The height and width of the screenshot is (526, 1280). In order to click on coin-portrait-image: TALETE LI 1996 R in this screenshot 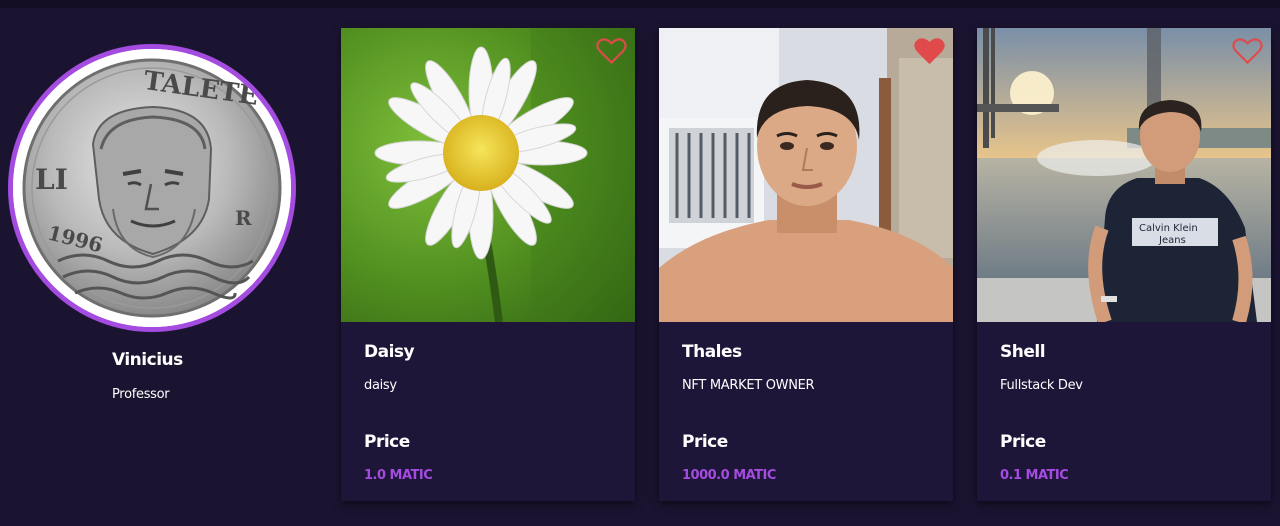, I will do `click(152, 188)`.